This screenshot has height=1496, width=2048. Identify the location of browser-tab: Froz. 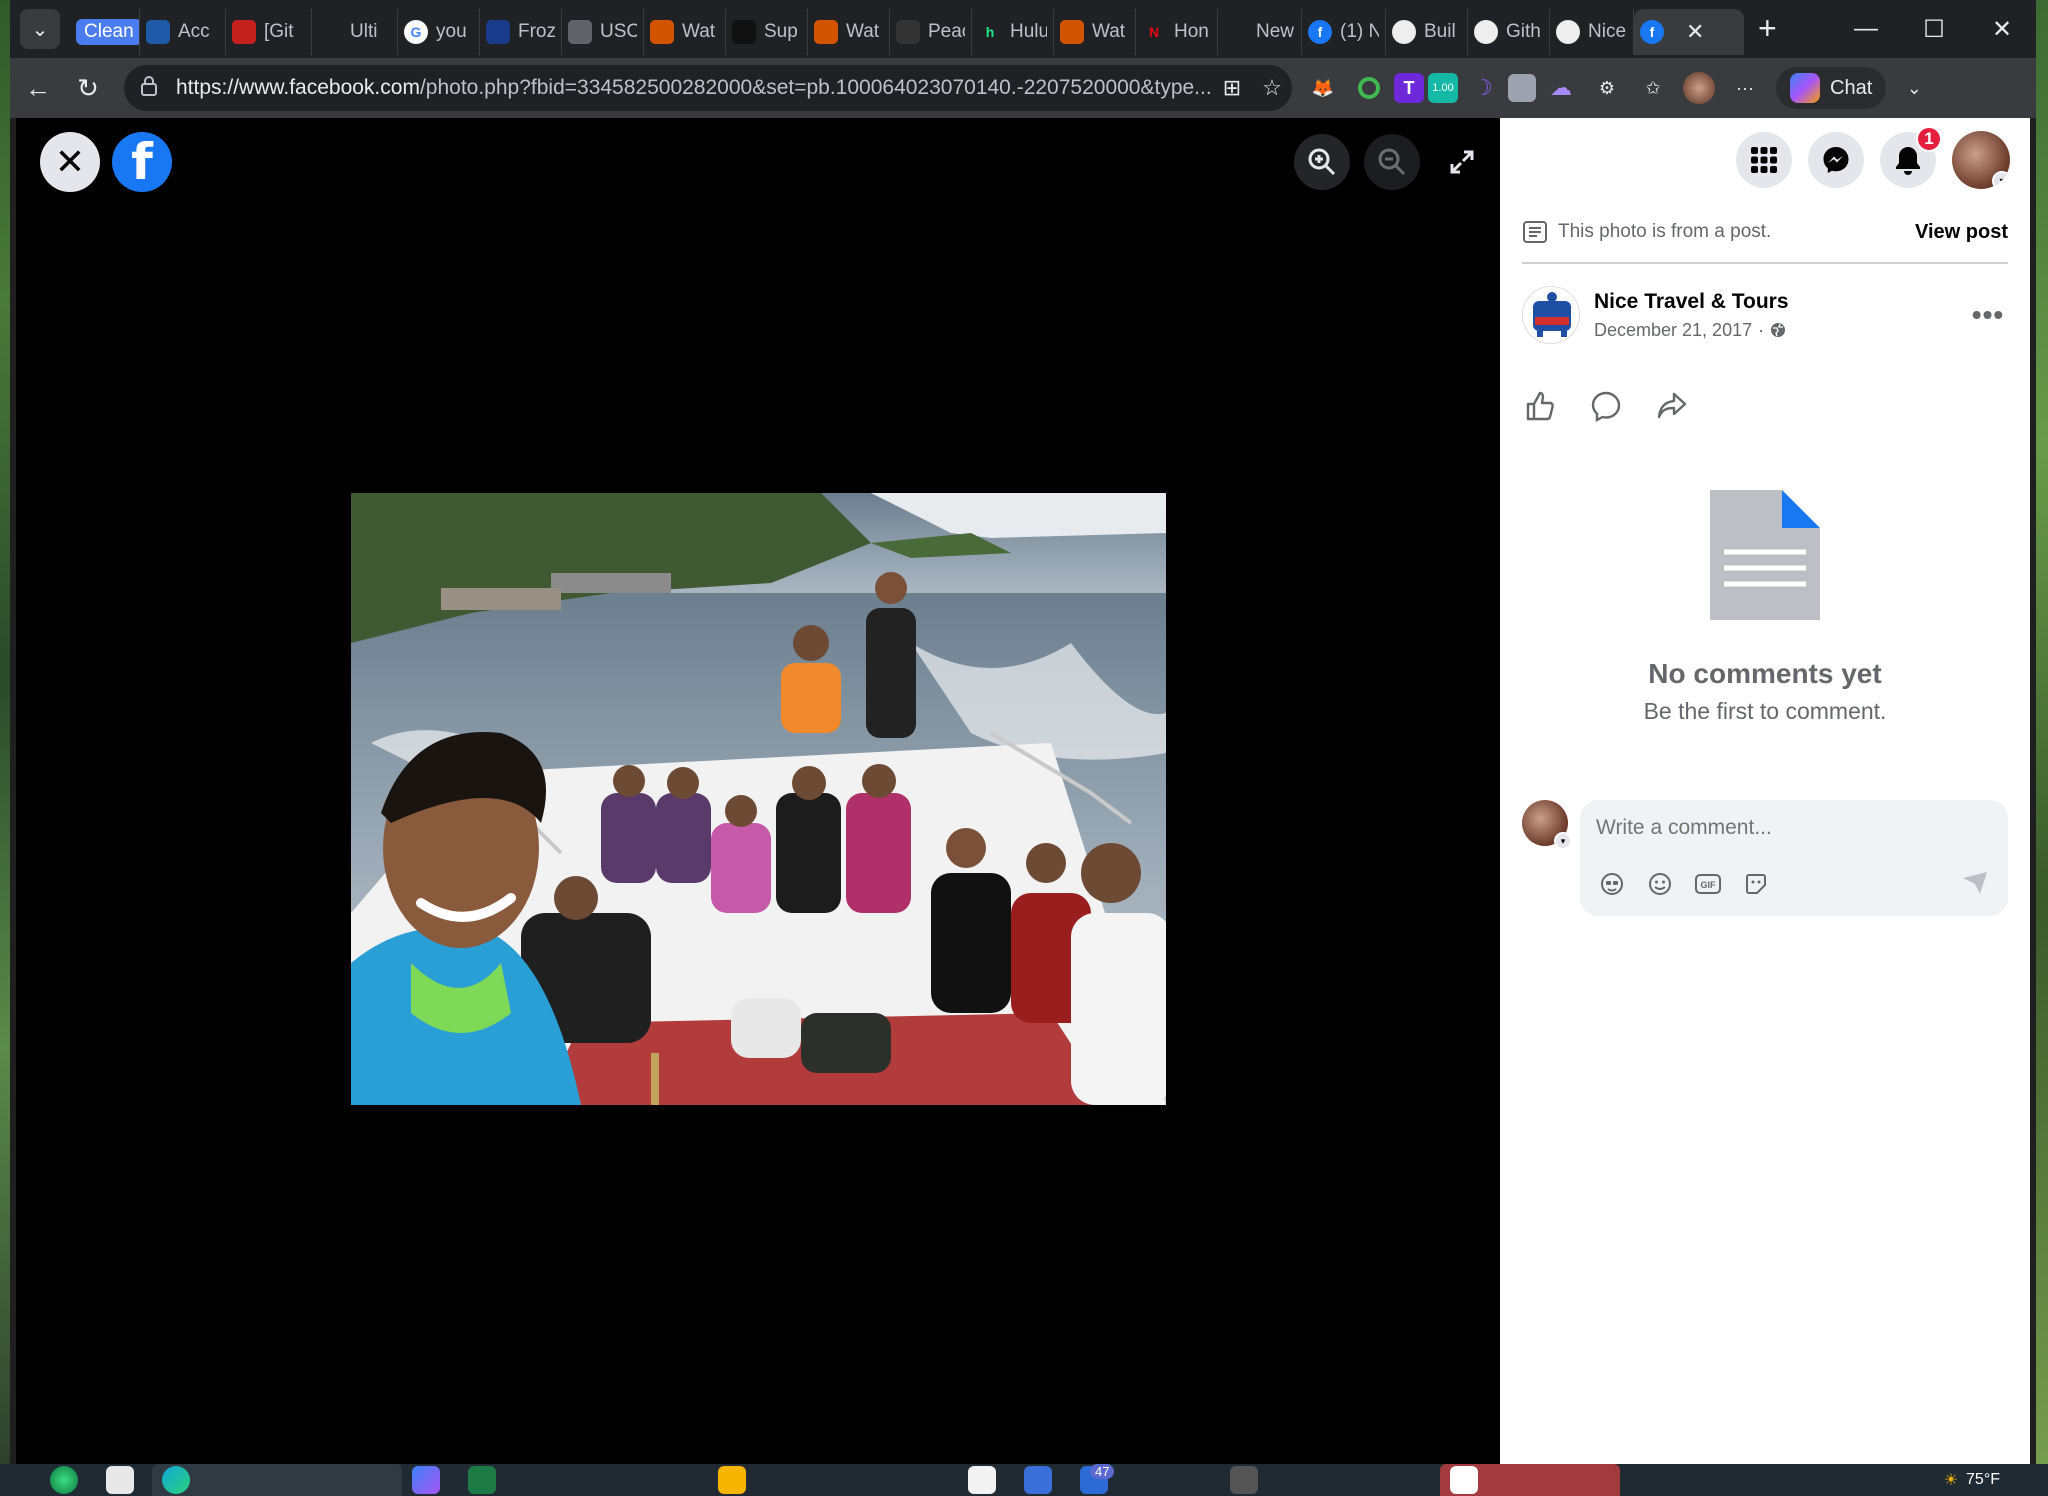
(521, 32).